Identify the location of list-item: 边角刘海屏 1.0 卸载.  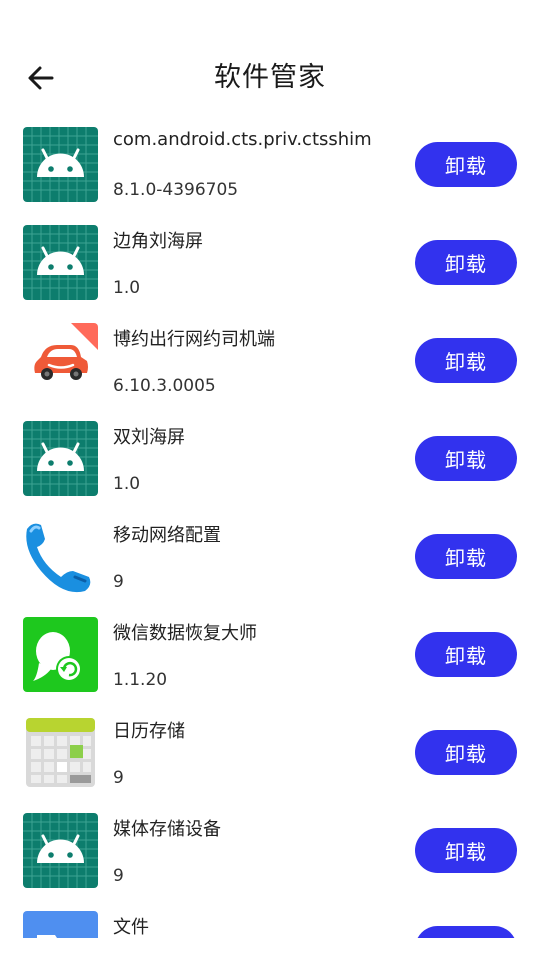
(270, 265).